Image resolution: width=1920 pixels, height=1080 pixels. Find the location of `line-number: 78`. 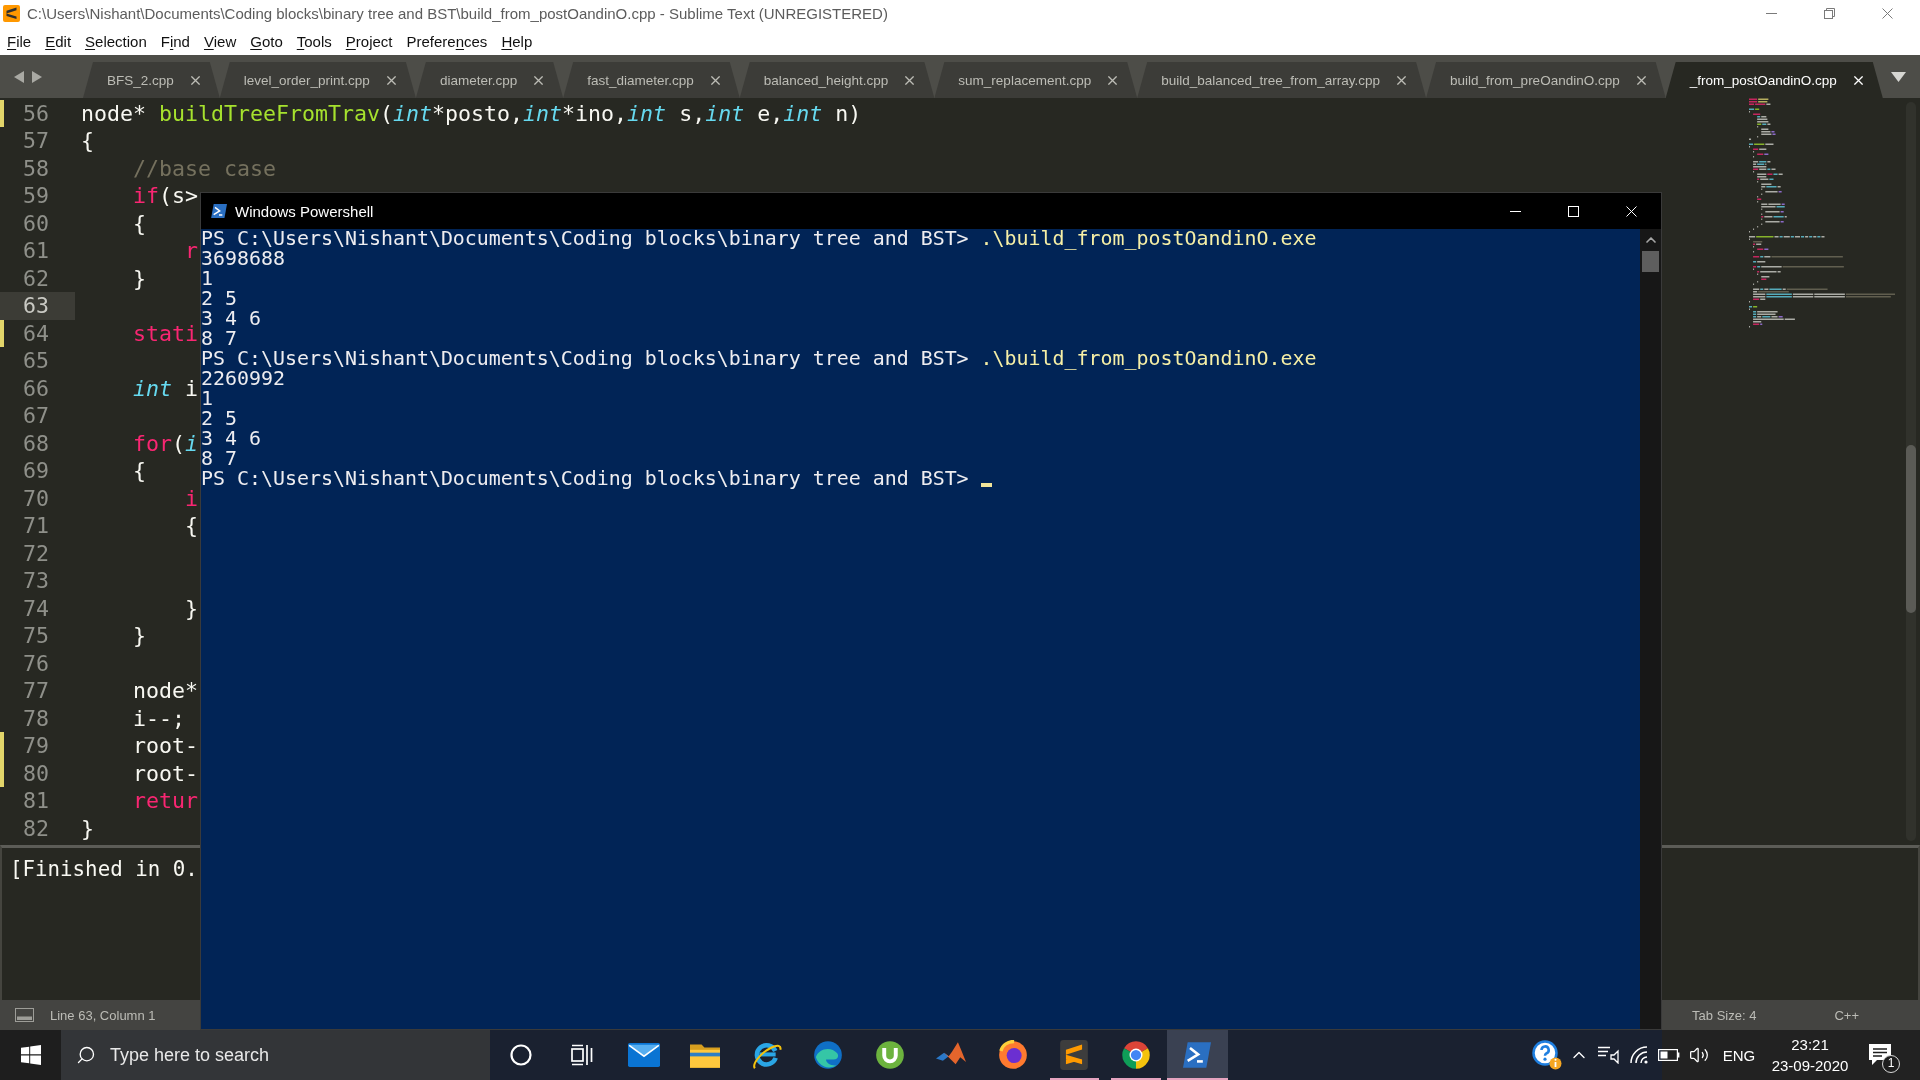

line-number: 78 is located at coordinates (36, 718).